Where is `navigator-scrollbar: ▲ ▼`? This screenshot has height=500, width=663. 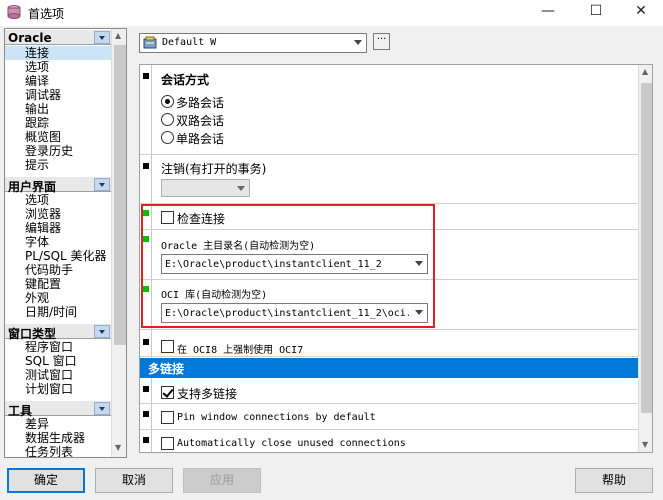 navigator-scrollbar: ▲ ▼ is located at coordinates (118, 243).